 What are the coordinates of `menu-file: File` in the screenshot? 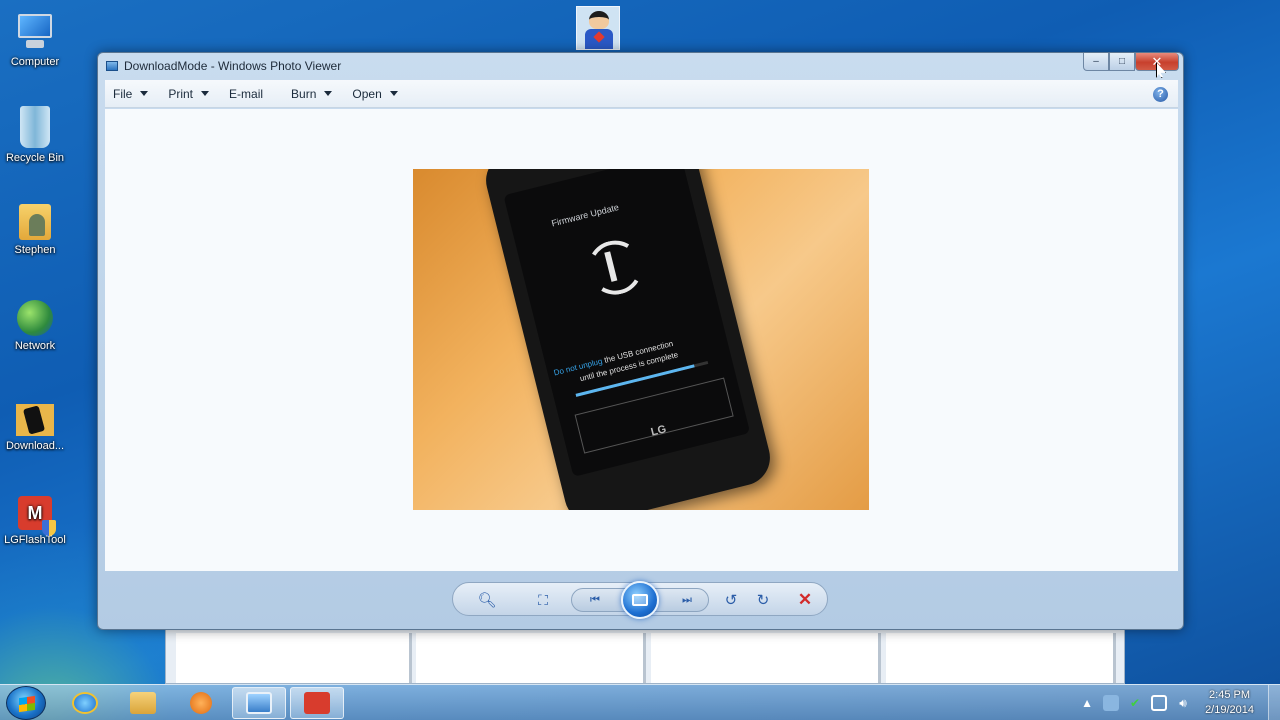 It's located at (131, 93).